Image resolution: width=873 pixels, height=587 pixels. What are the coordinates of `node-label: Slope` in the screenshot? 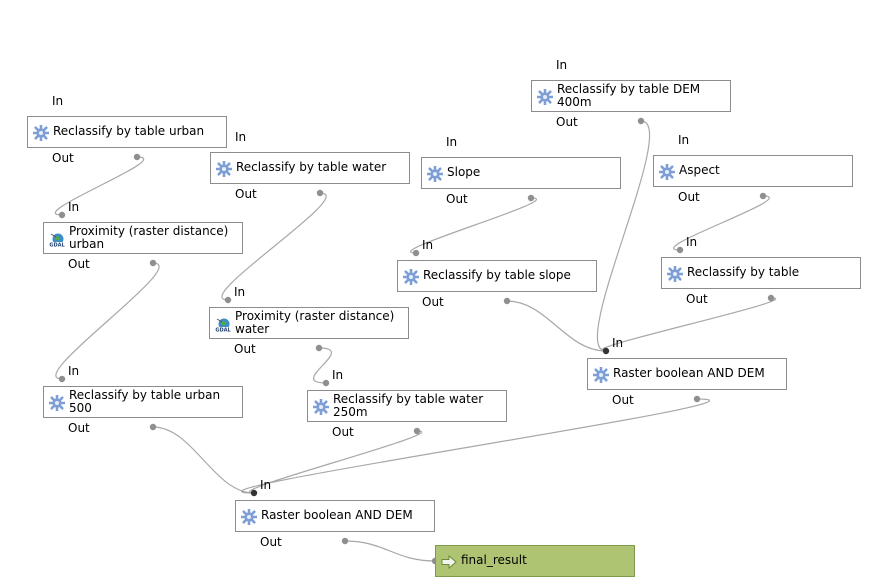 It's located at (464, 172).